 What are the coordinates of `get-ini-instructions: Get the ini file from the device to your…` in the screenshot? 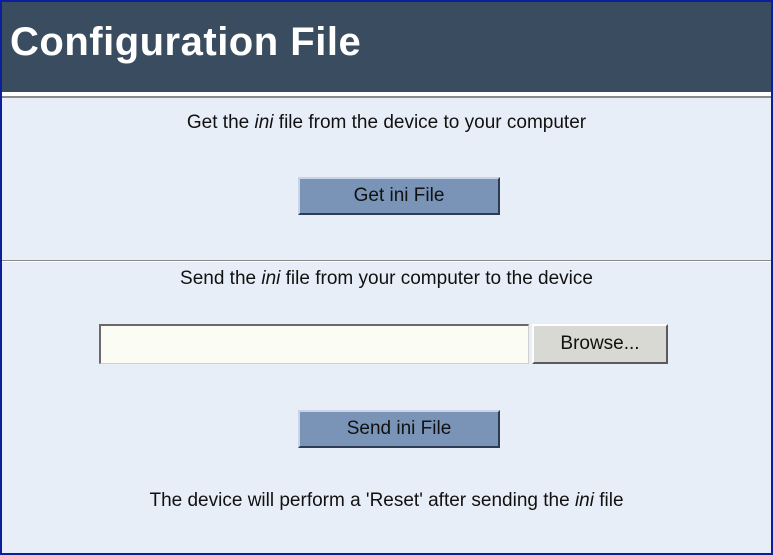 It's located at (386, 122).